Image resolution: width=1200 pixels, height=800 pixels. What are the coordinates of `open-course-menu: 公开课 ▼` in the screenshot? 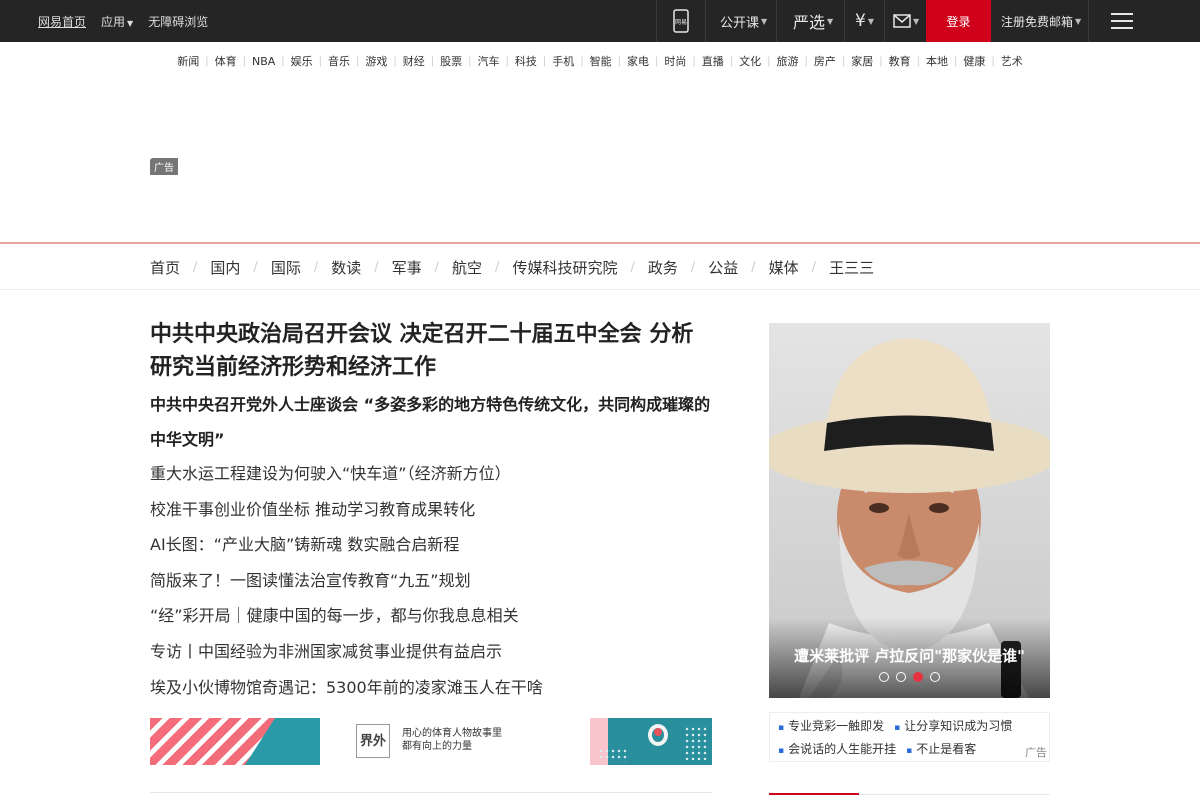 It's located at (740, 21).